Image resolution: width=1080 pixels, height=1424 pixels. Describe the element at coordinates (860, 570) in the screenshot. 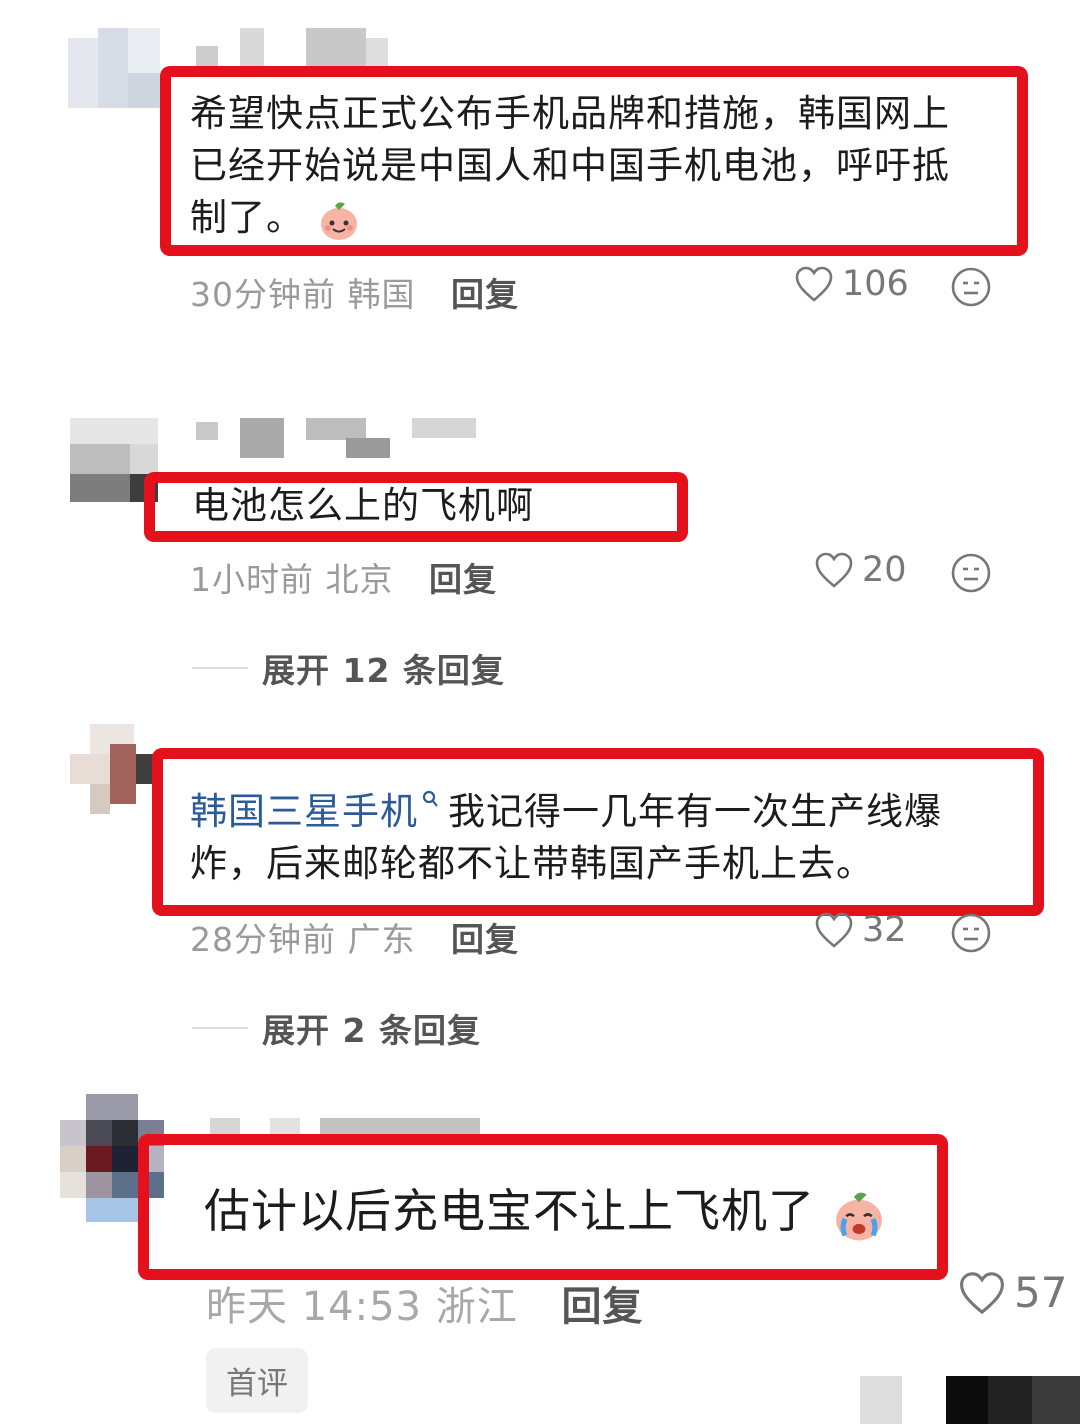

I see `like-button: 20` at that location.